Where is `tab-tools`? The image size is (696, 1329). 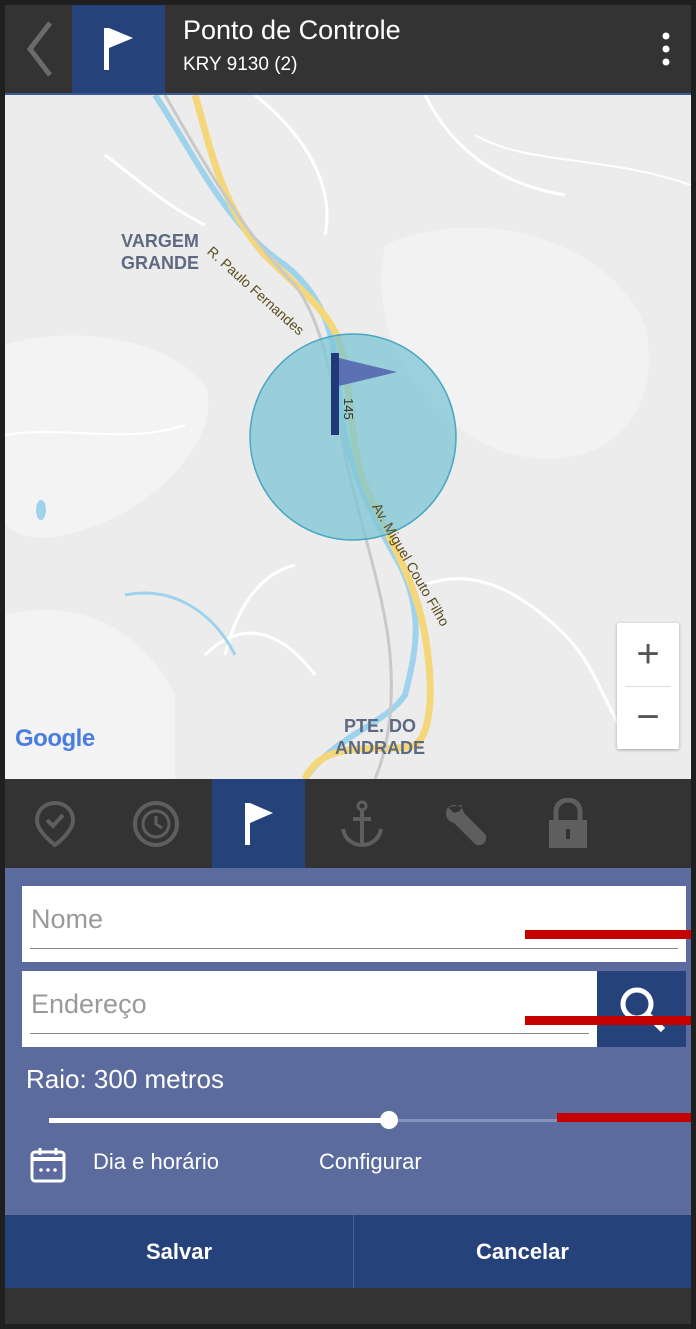
tab-tools is located at coordinates (464, 823).